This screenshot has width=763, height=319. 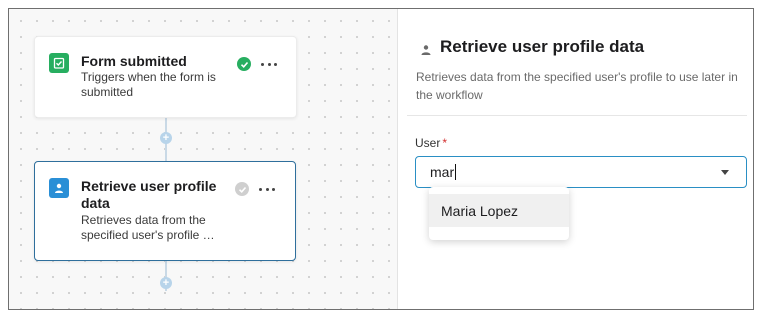 I want to click on panel-divider, so click(x=397, y=159).